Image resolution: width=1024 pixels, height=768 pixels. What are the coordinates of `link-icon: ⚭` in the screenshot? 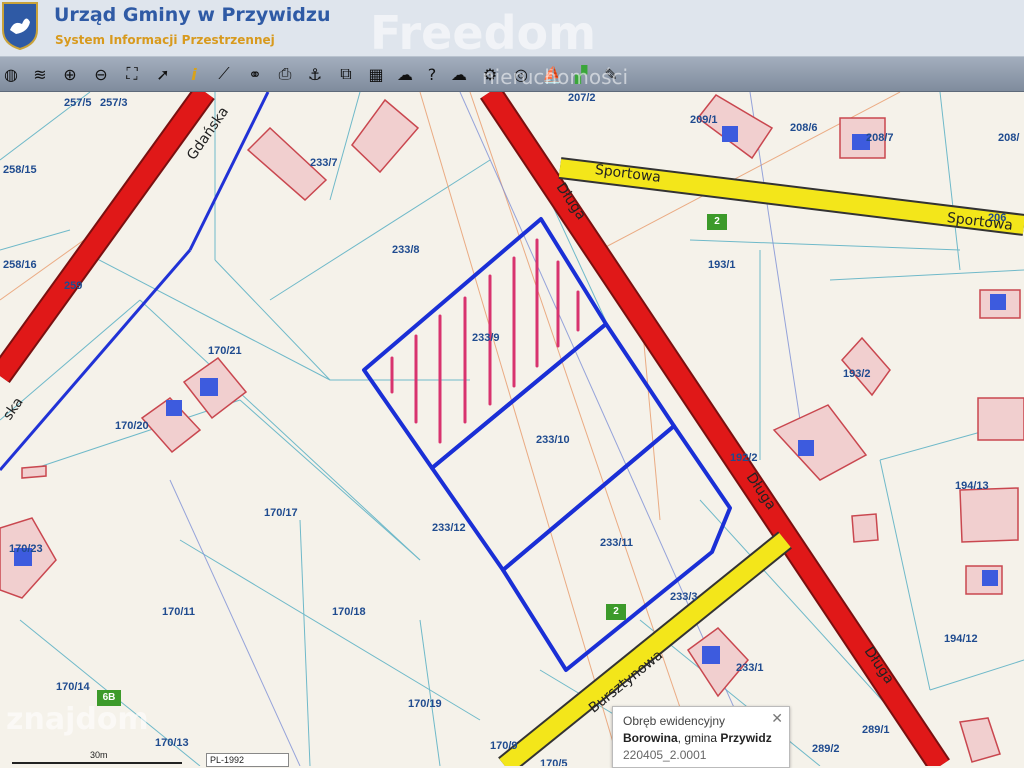 It's located at (255, 74).